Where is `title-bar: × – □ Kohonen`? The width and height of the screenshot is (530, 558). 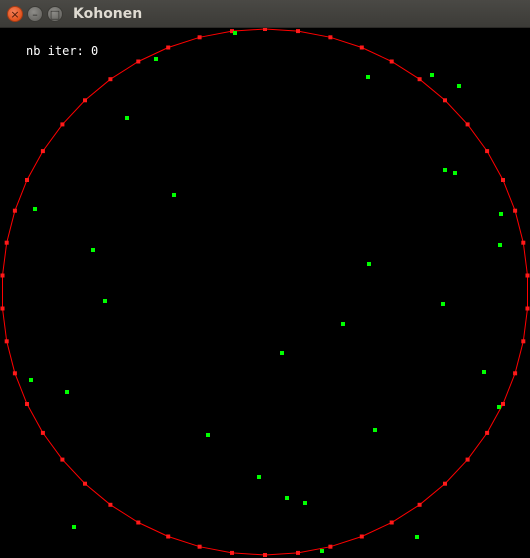 title-bar: × – □ Kohonen is located at coordinates (265, 14).